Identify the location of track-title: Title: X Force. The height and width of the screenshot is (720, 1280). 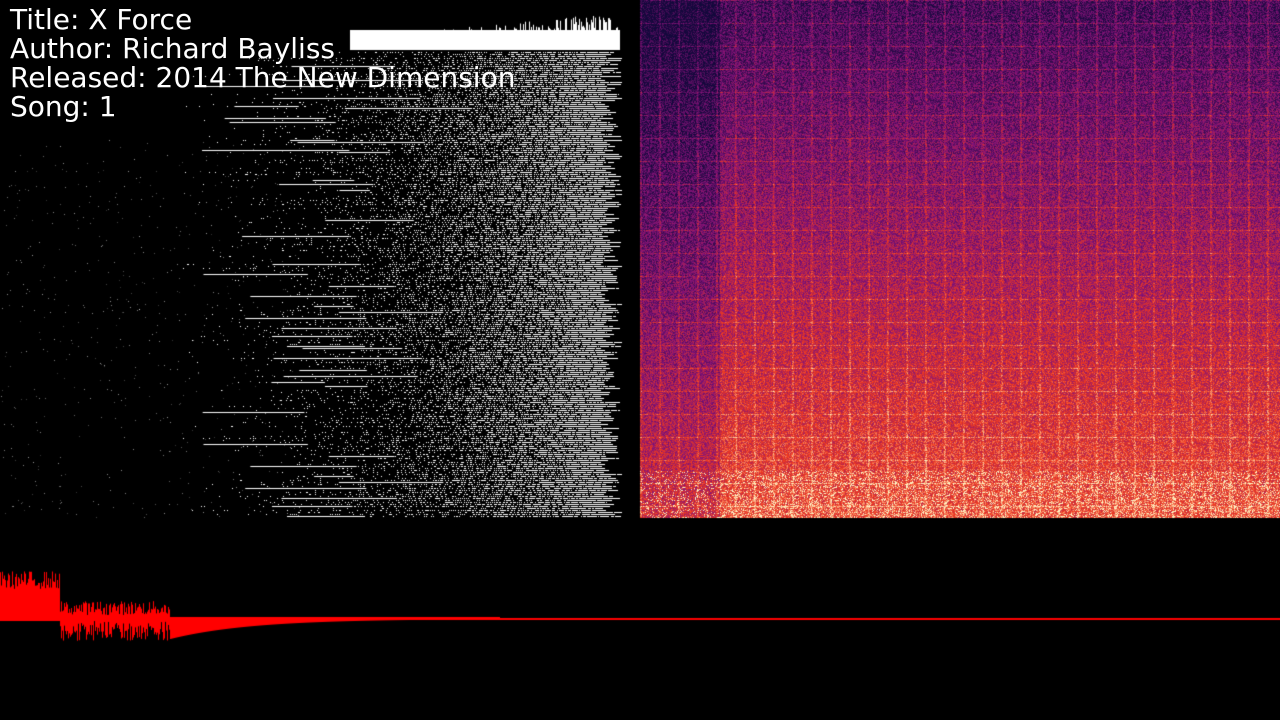
(101, 19).